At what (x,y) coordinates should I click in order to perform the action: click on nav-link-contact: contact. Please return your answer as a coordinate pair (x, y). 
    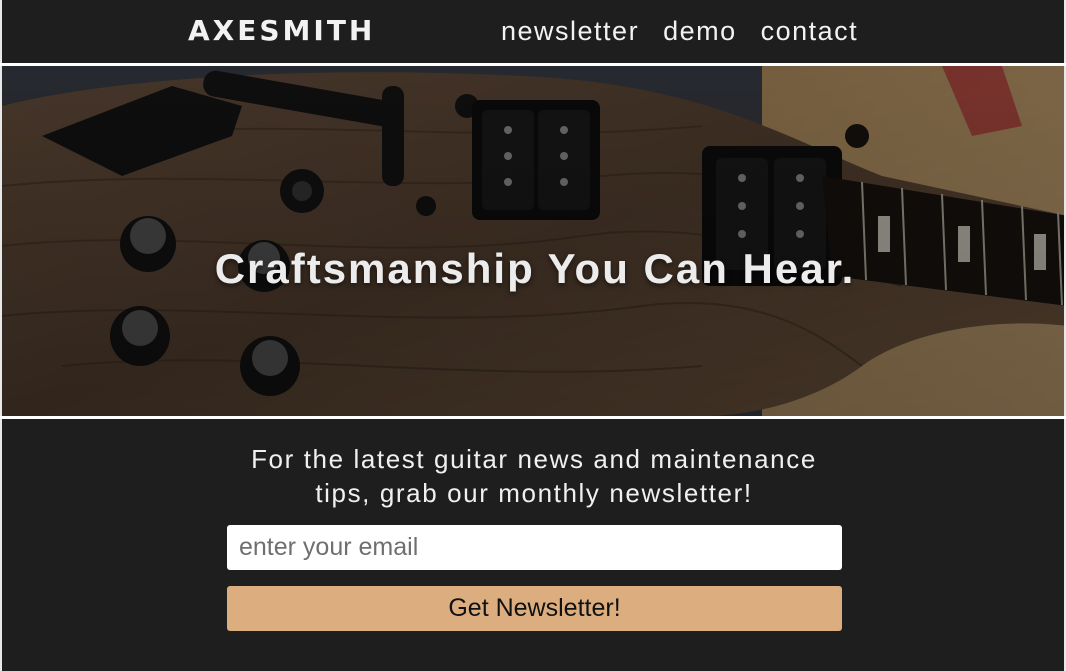
    Looking at the image, I should click on (810, 31).